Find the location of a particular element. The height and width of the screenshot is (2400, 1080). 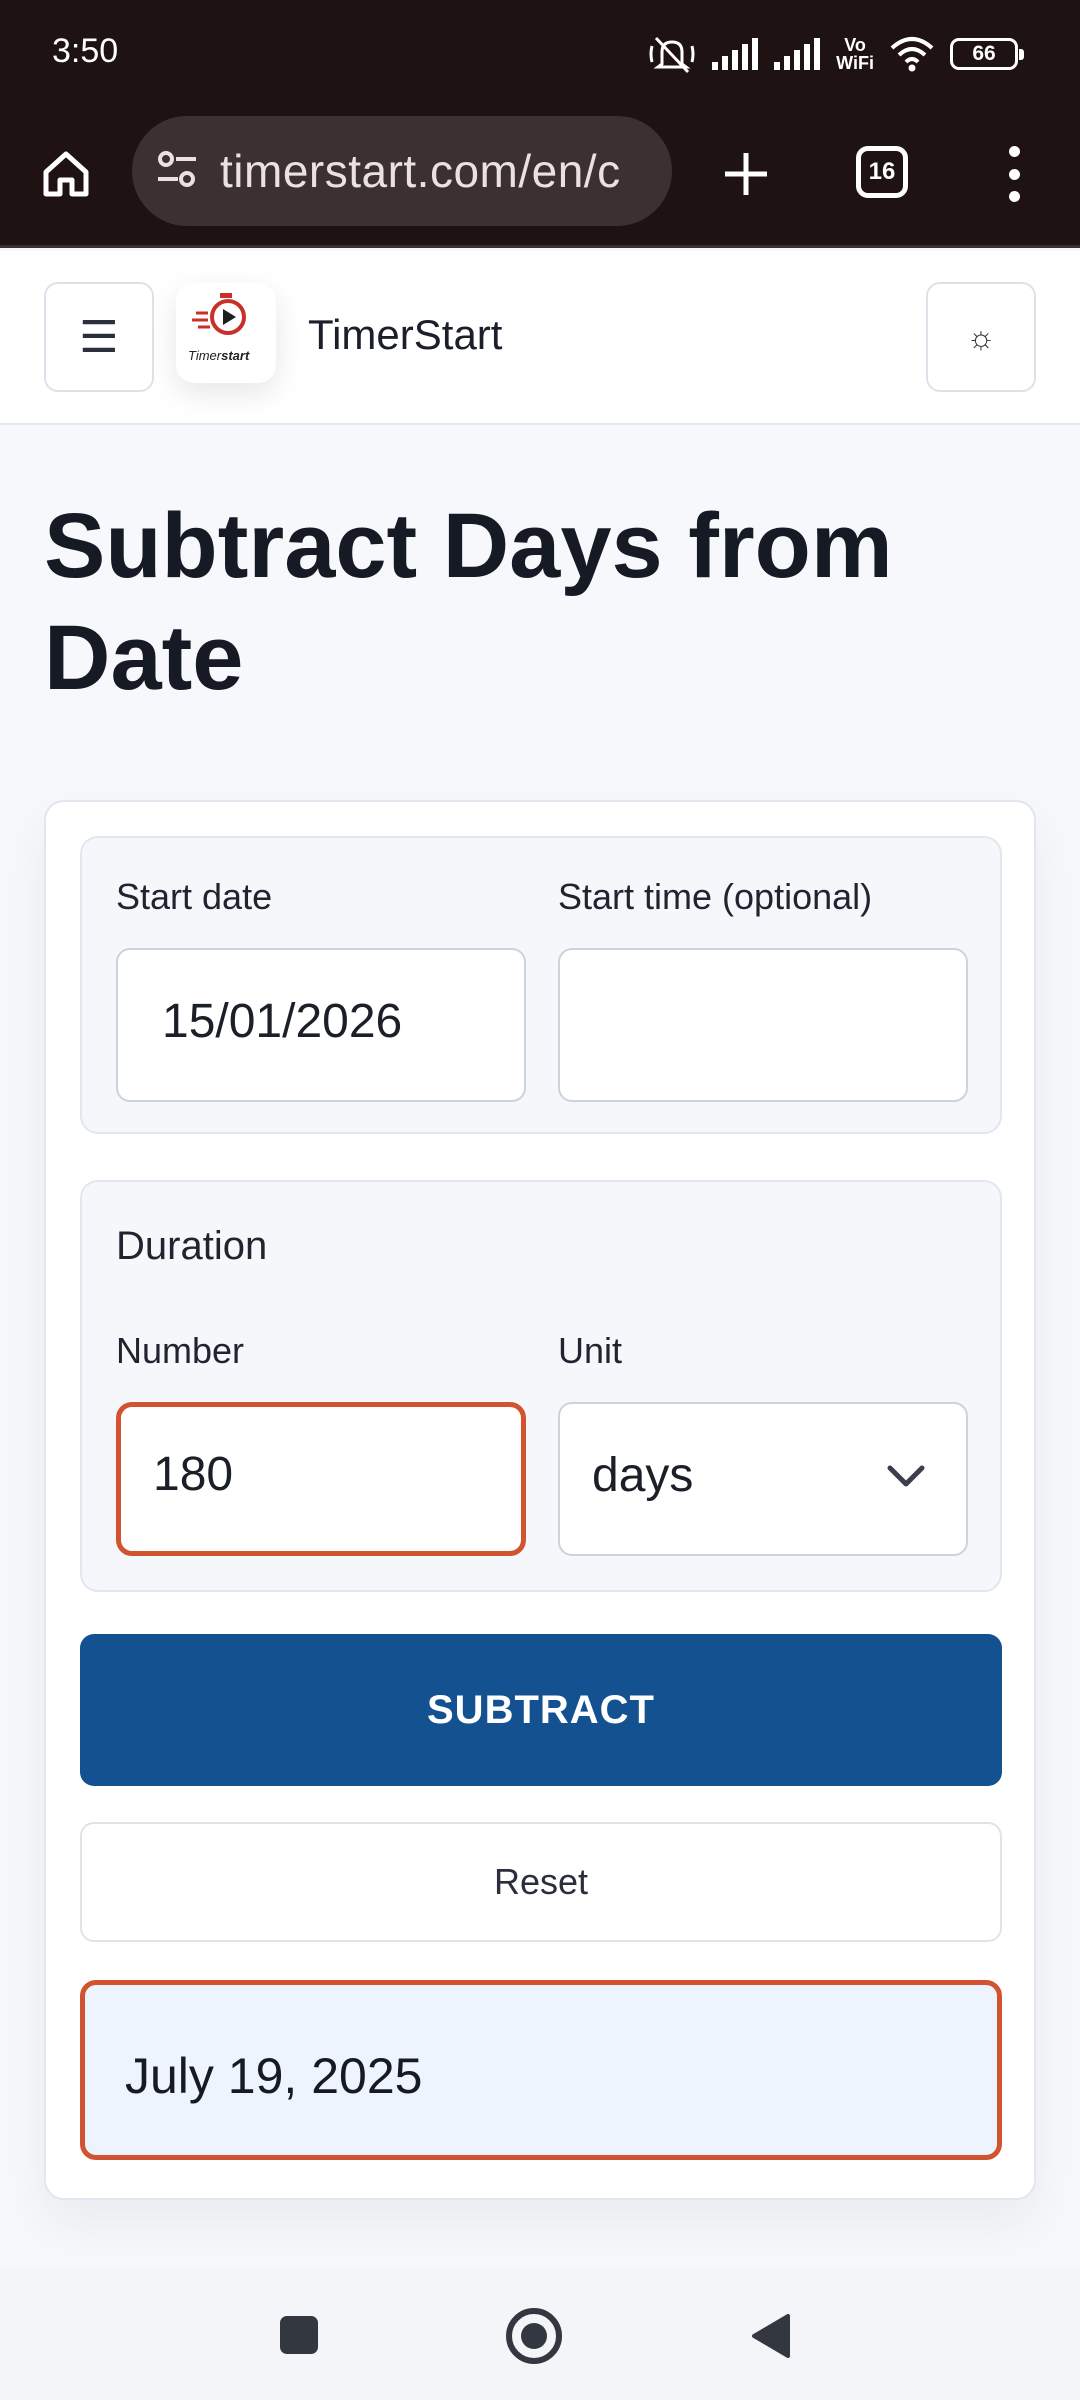

vowifi-indicator: Vo WiFi is located at coordinates (855, 54).